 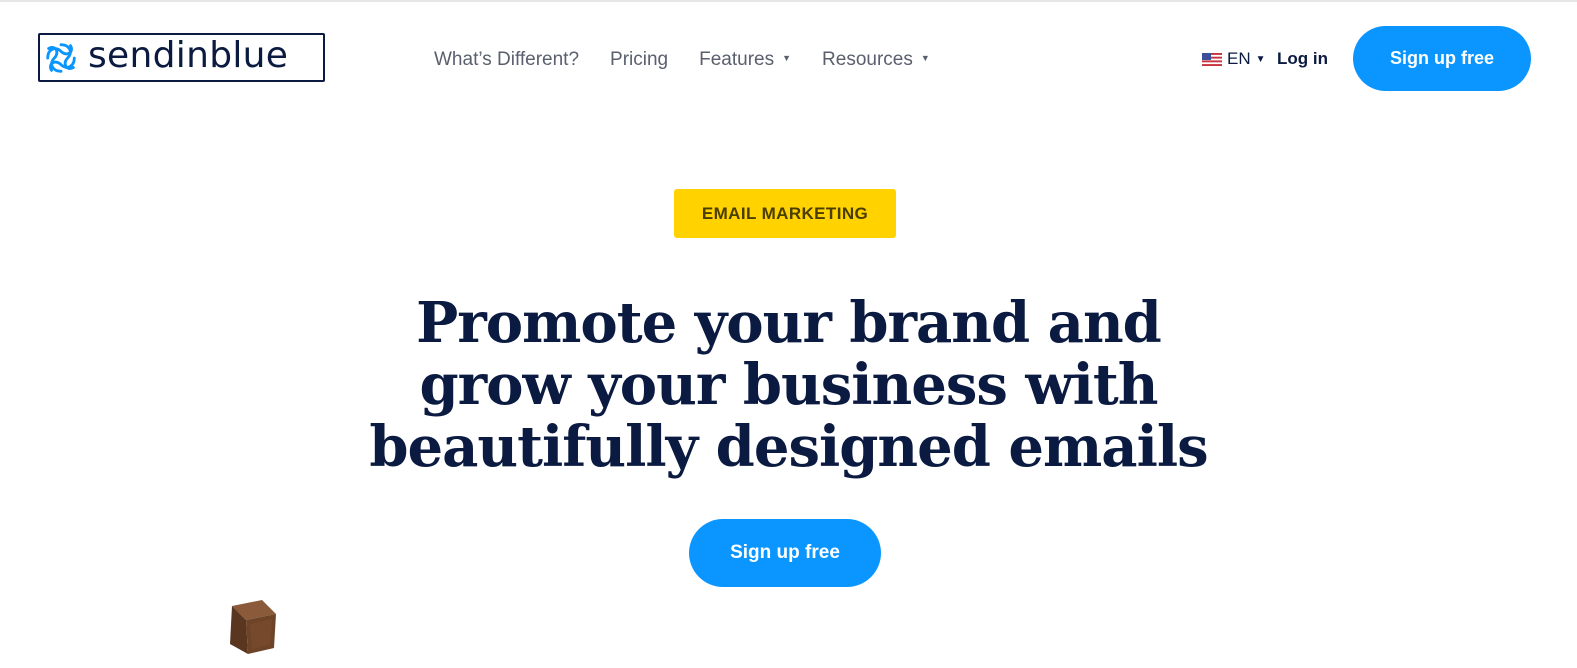 I want to click on nav-label: What’s Different?, so click(x=507, y=59).